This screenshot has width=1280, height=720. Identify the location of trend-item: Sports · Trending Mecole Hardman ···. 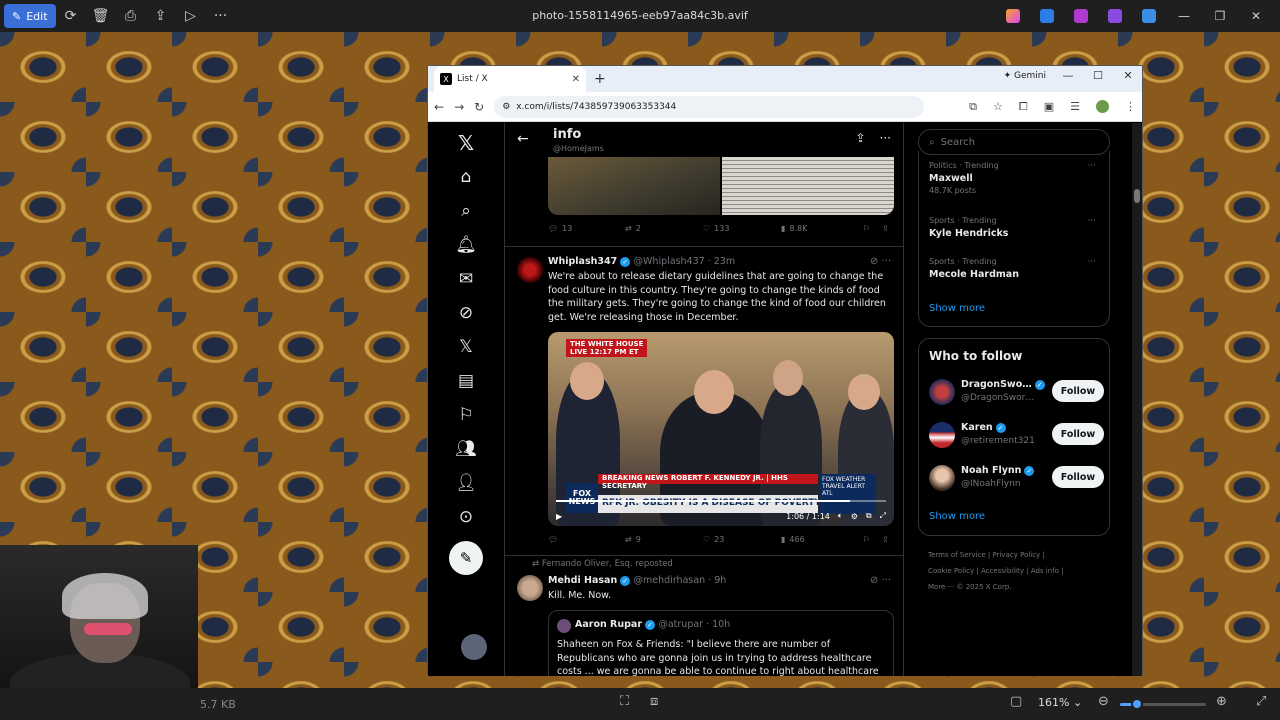
(1016, 268).